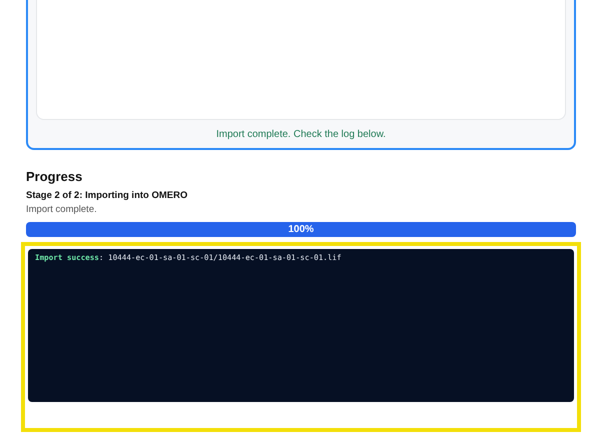 This screenshot has height=444, width=592. Describe the element at coordinates (301, 135) in the screenshot. I see `status-message: Import complete. Check the log below.` at that location.